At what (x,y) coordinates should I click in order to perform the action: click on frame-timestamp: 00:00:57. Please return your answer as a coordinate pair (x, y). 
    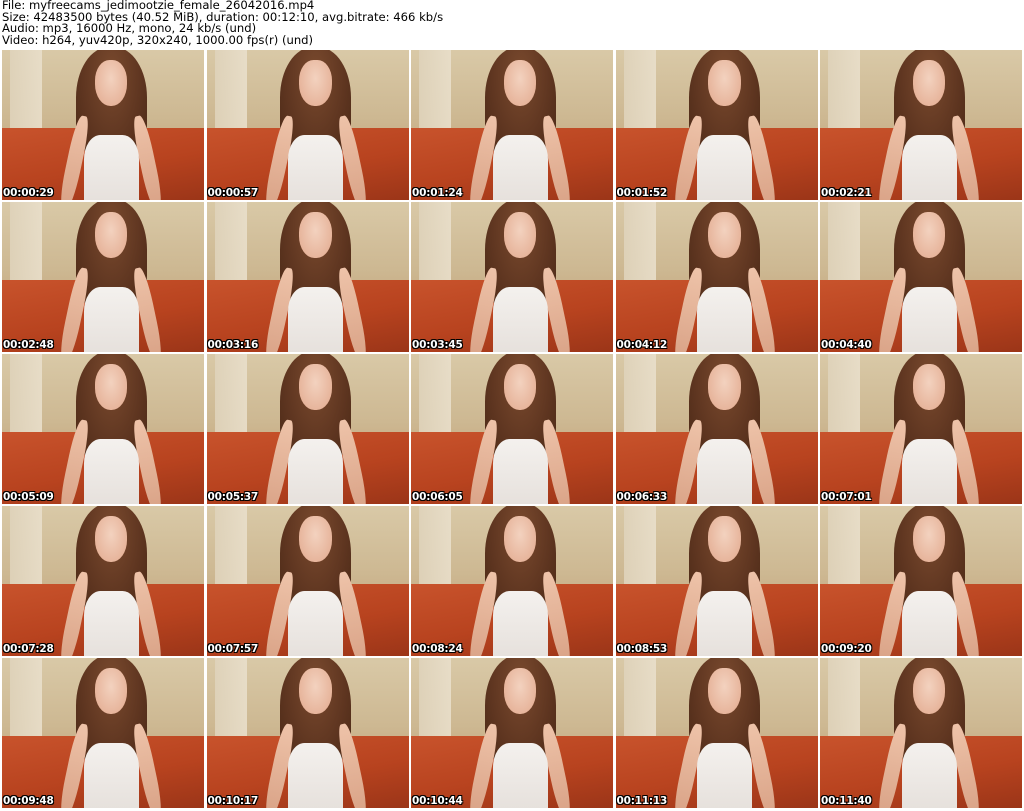
    Looking at the image, I should click on (233, 193).